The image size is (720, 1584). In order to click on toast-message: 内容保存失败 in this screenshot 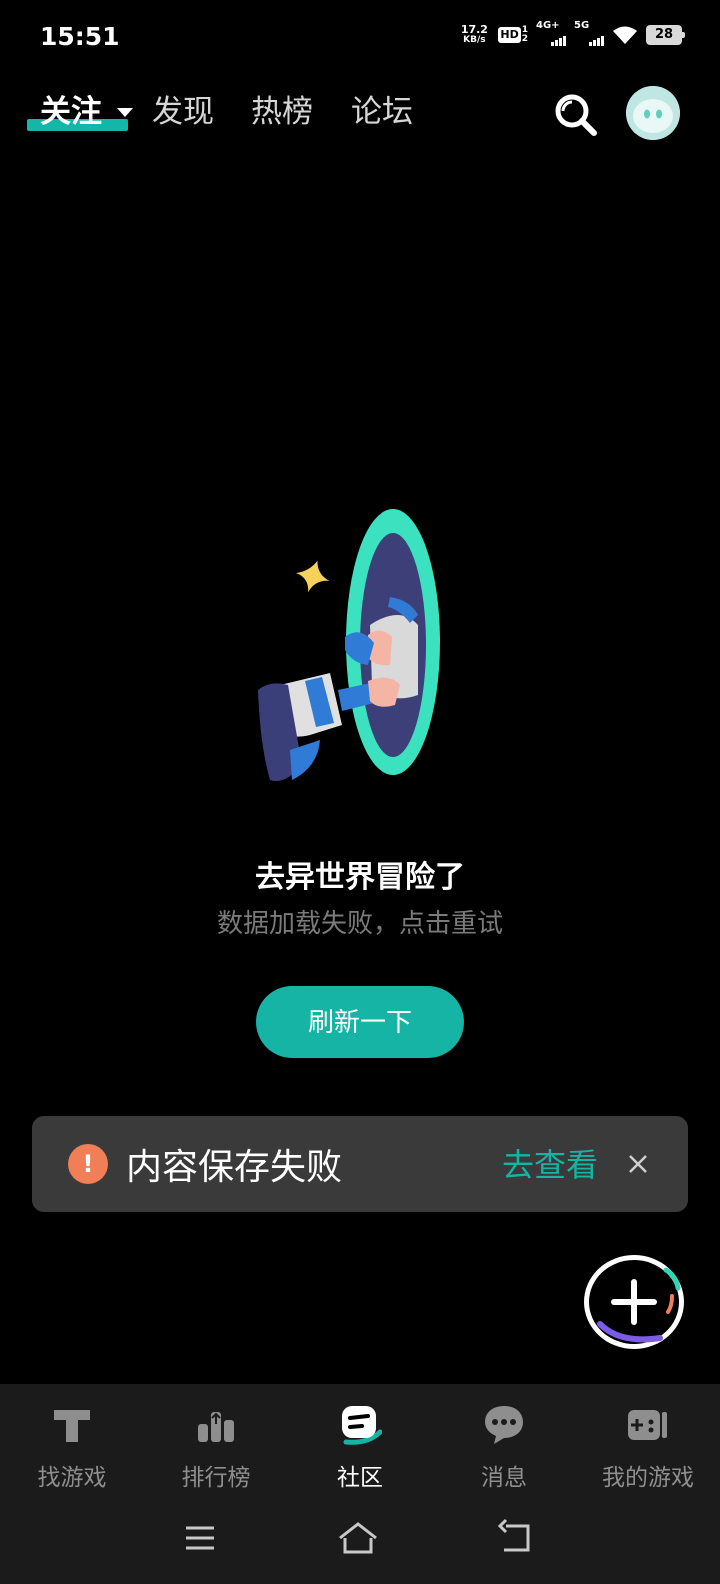, I will do `click(234, 1167)`.